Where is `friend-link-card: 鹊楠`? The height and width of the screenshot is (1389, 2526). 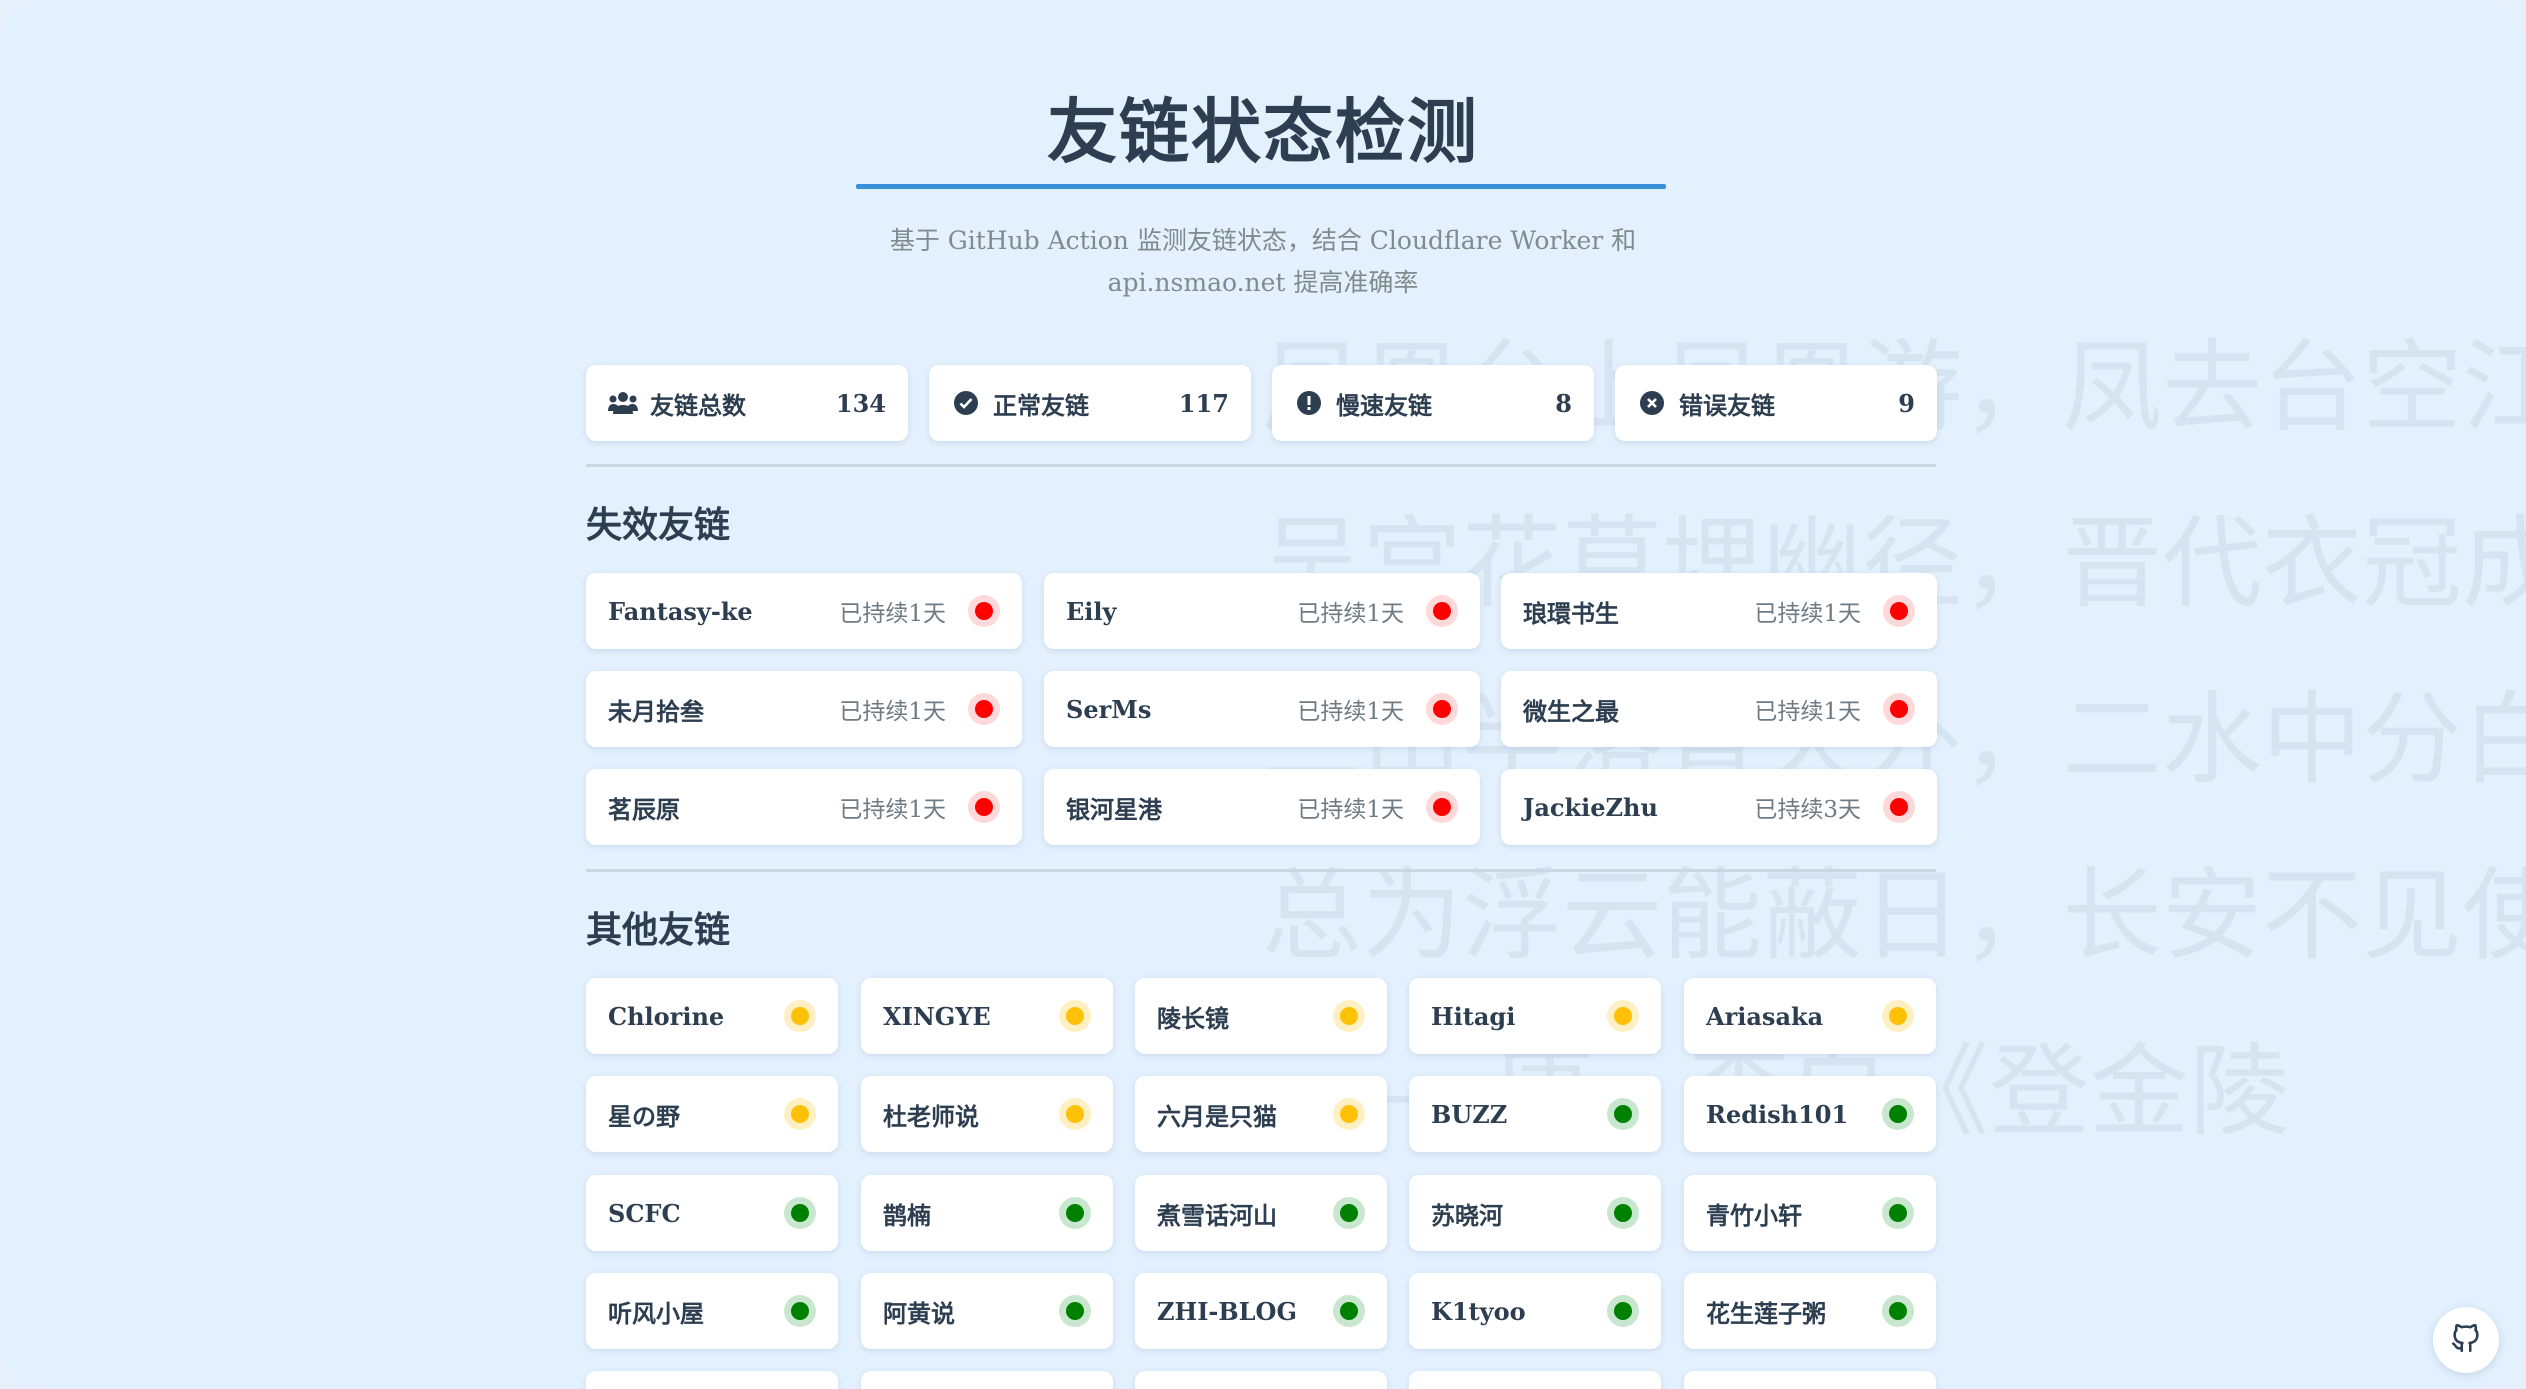
friend-link-card: 鹊楠 is located at coordinates (987, 1213).